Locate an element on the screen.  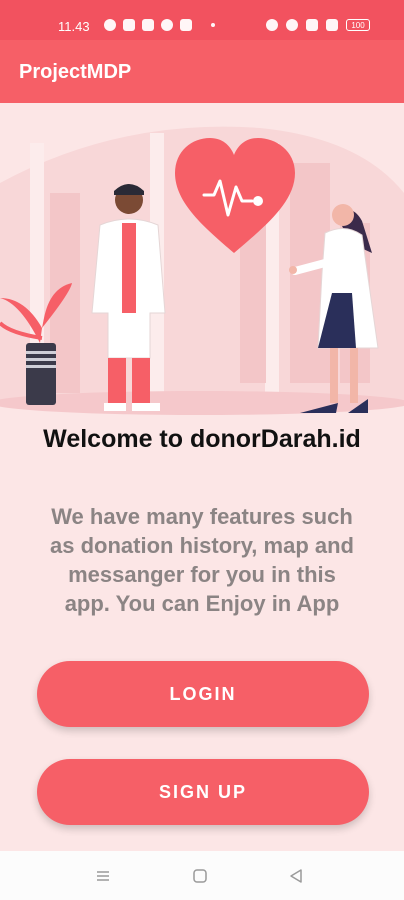
signal-icon is located at coordinates (332, 25).